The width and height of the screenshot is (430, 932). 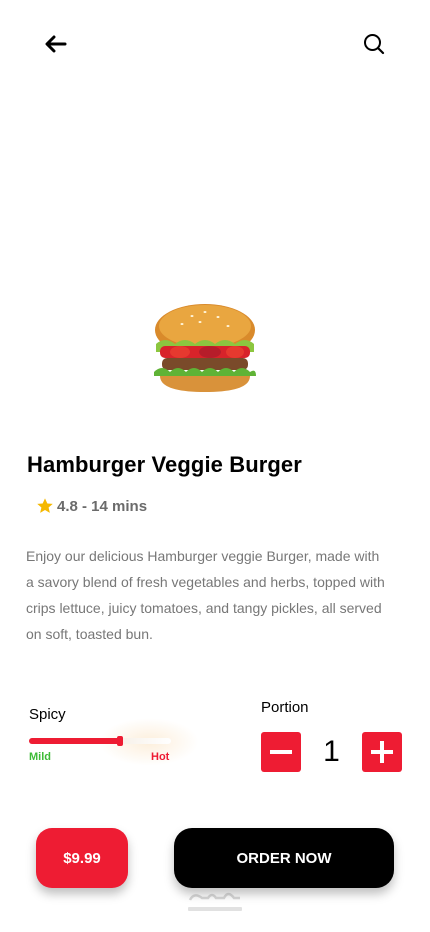 I want to click on search-button, so click(x=374, y=44).